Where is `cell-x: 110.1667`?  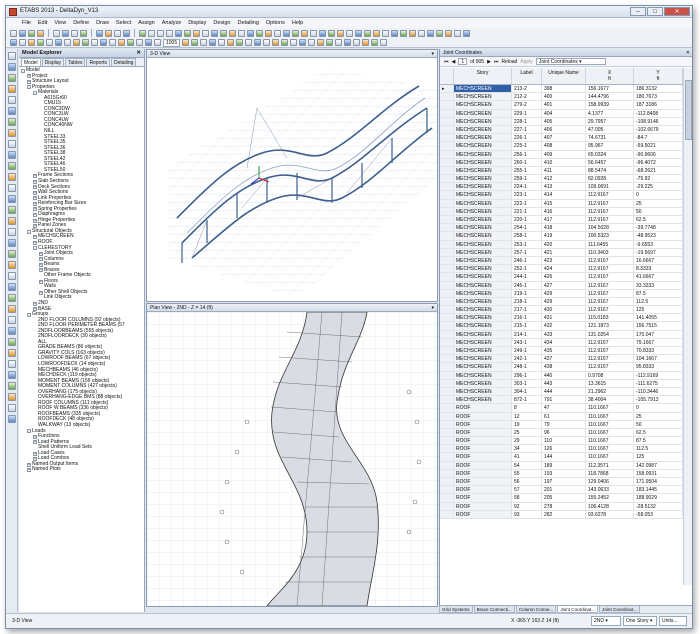 cell-x: 110.1667 is located at coordinates (610, 416).